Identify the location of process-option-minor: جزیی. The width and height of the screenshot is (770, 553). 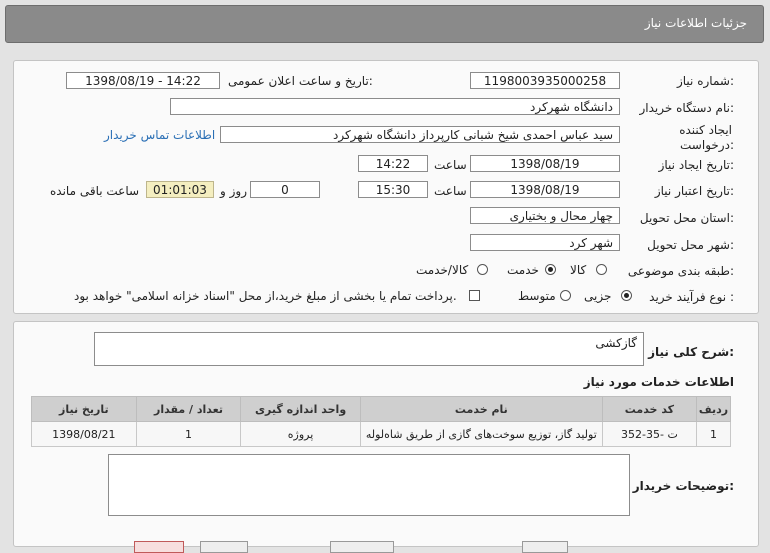
(598, 296).